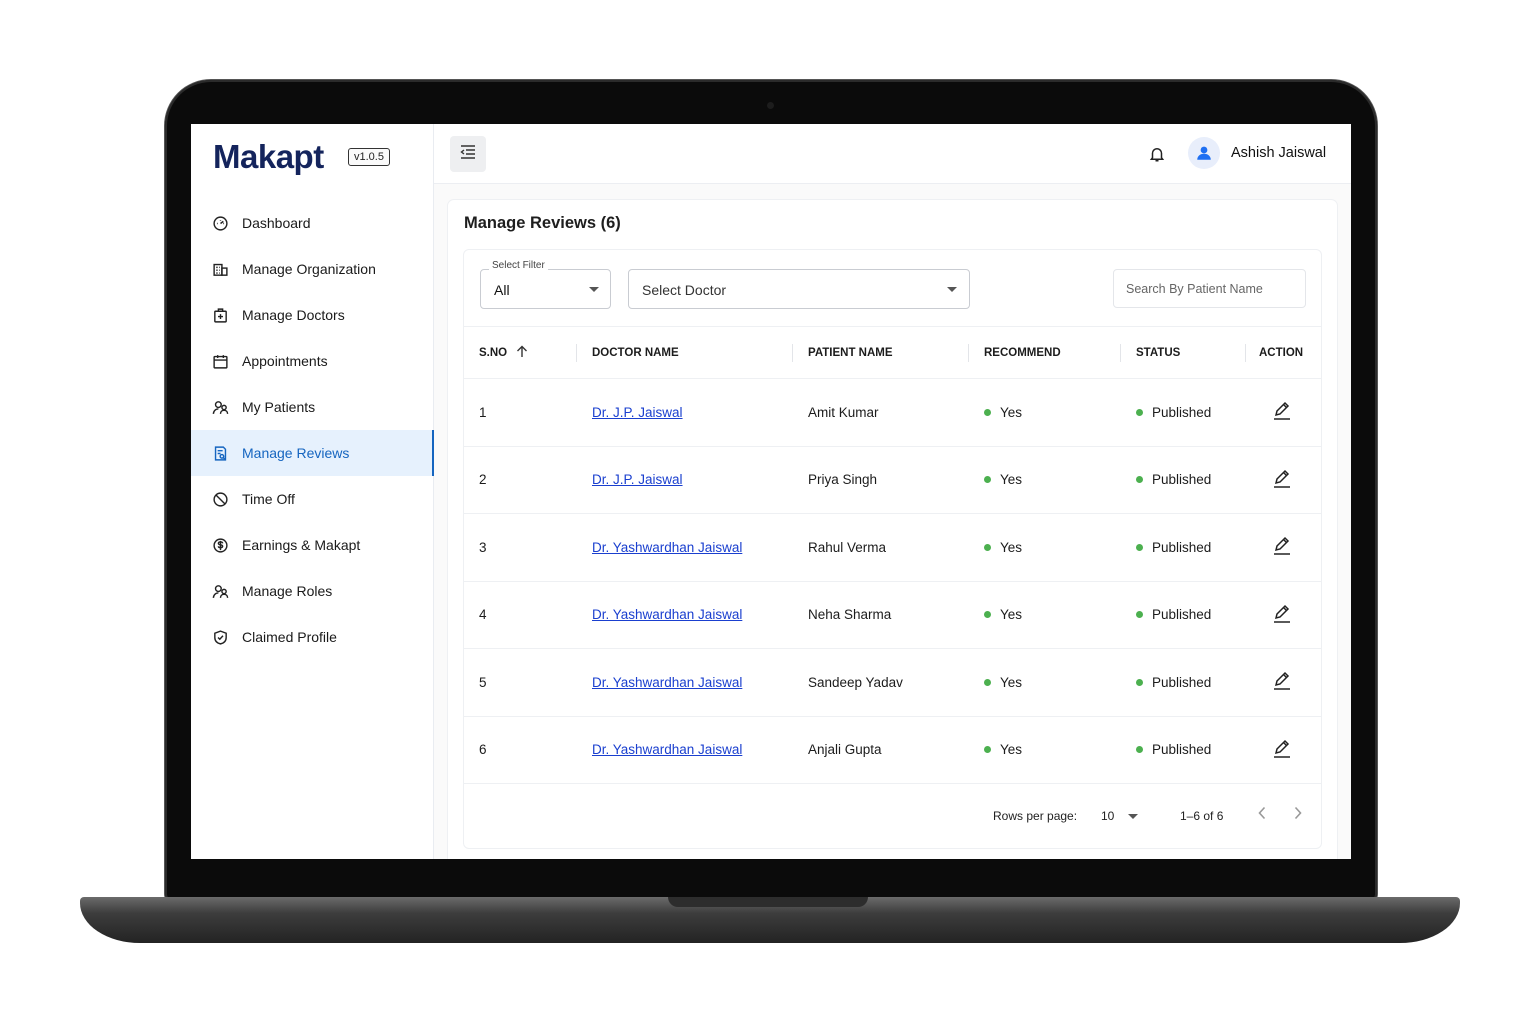 Image resolution: width=1536 pixels, height=1024 pixels. Describe the element at coordinates (881, 615) in the screenshot. I see `cell-patient: Neha Sharma` at that location.